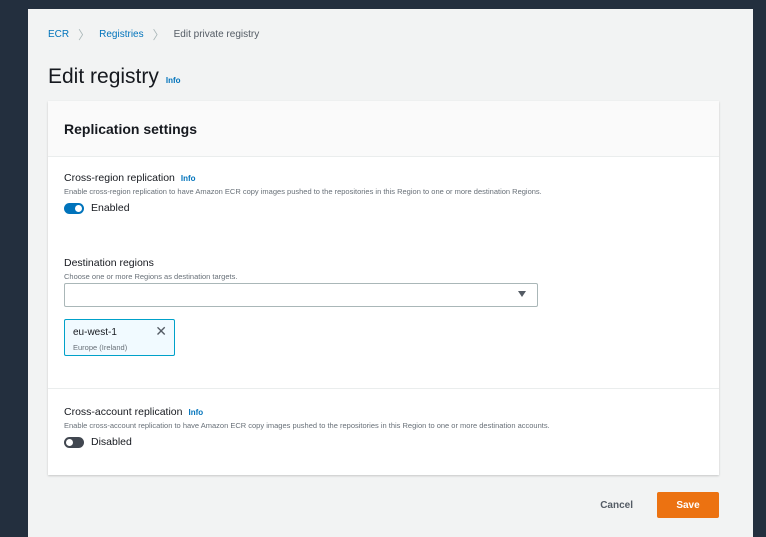 This screenshot has width=766, height=537. I want to click on cross-region-toggle-row: Enabled, so click(383, 208).